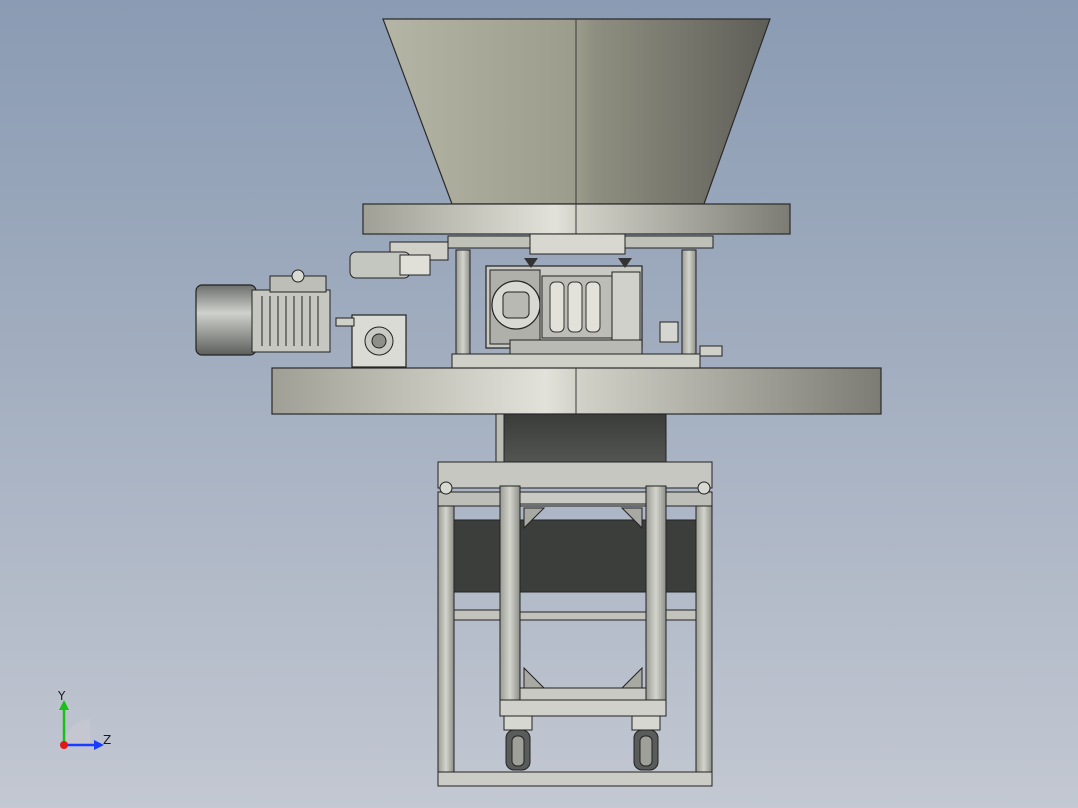  I want to click on gearbox, so click(371, 341).